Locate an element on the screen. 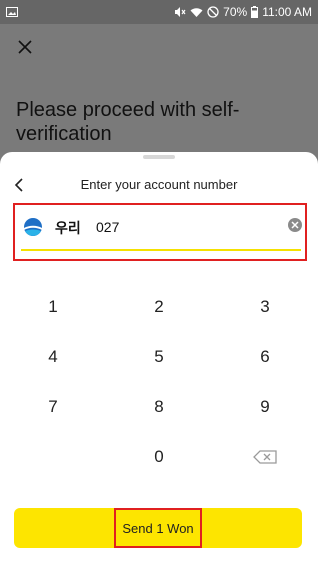 The width and height of the screenshot is (320, 563). no-sign-icon is located at coordinates (213, 12).